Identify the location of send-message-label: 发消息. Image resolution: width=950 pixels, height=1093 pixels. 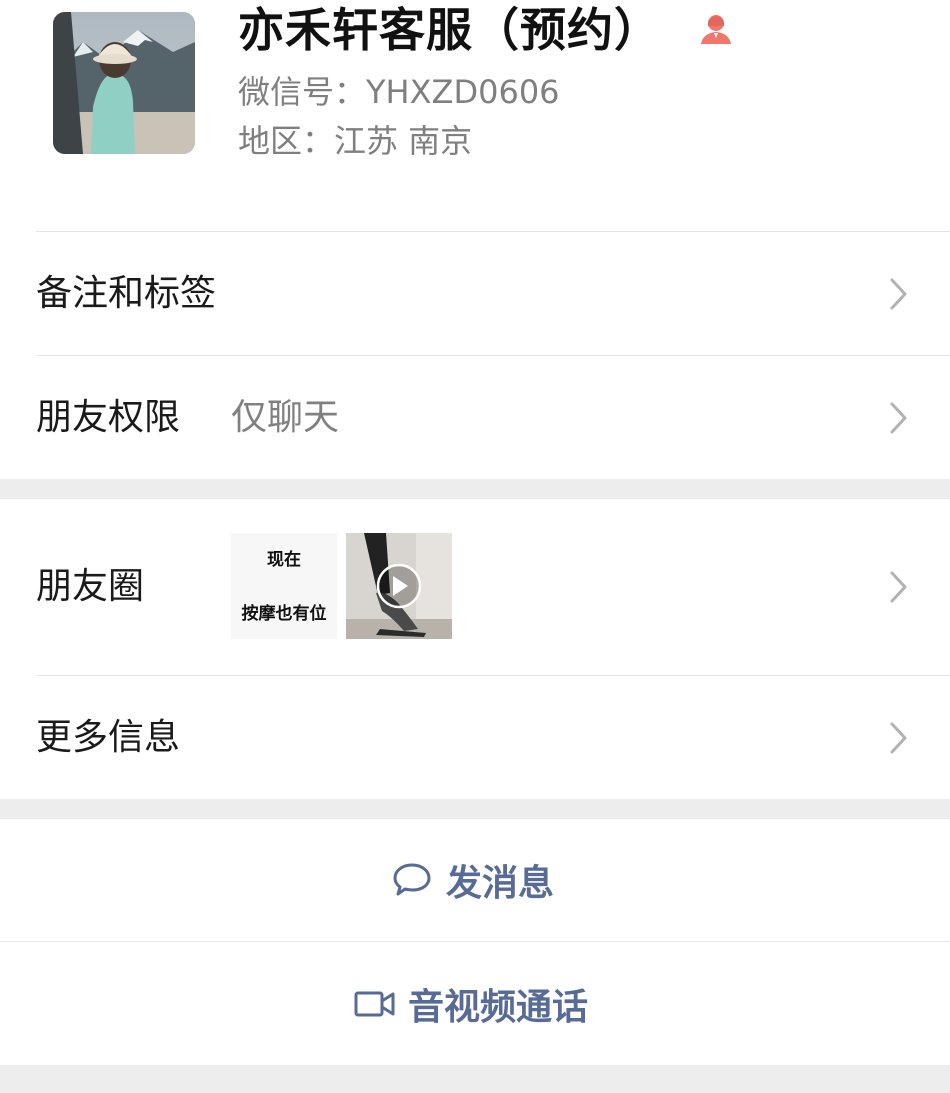
(500, 883).